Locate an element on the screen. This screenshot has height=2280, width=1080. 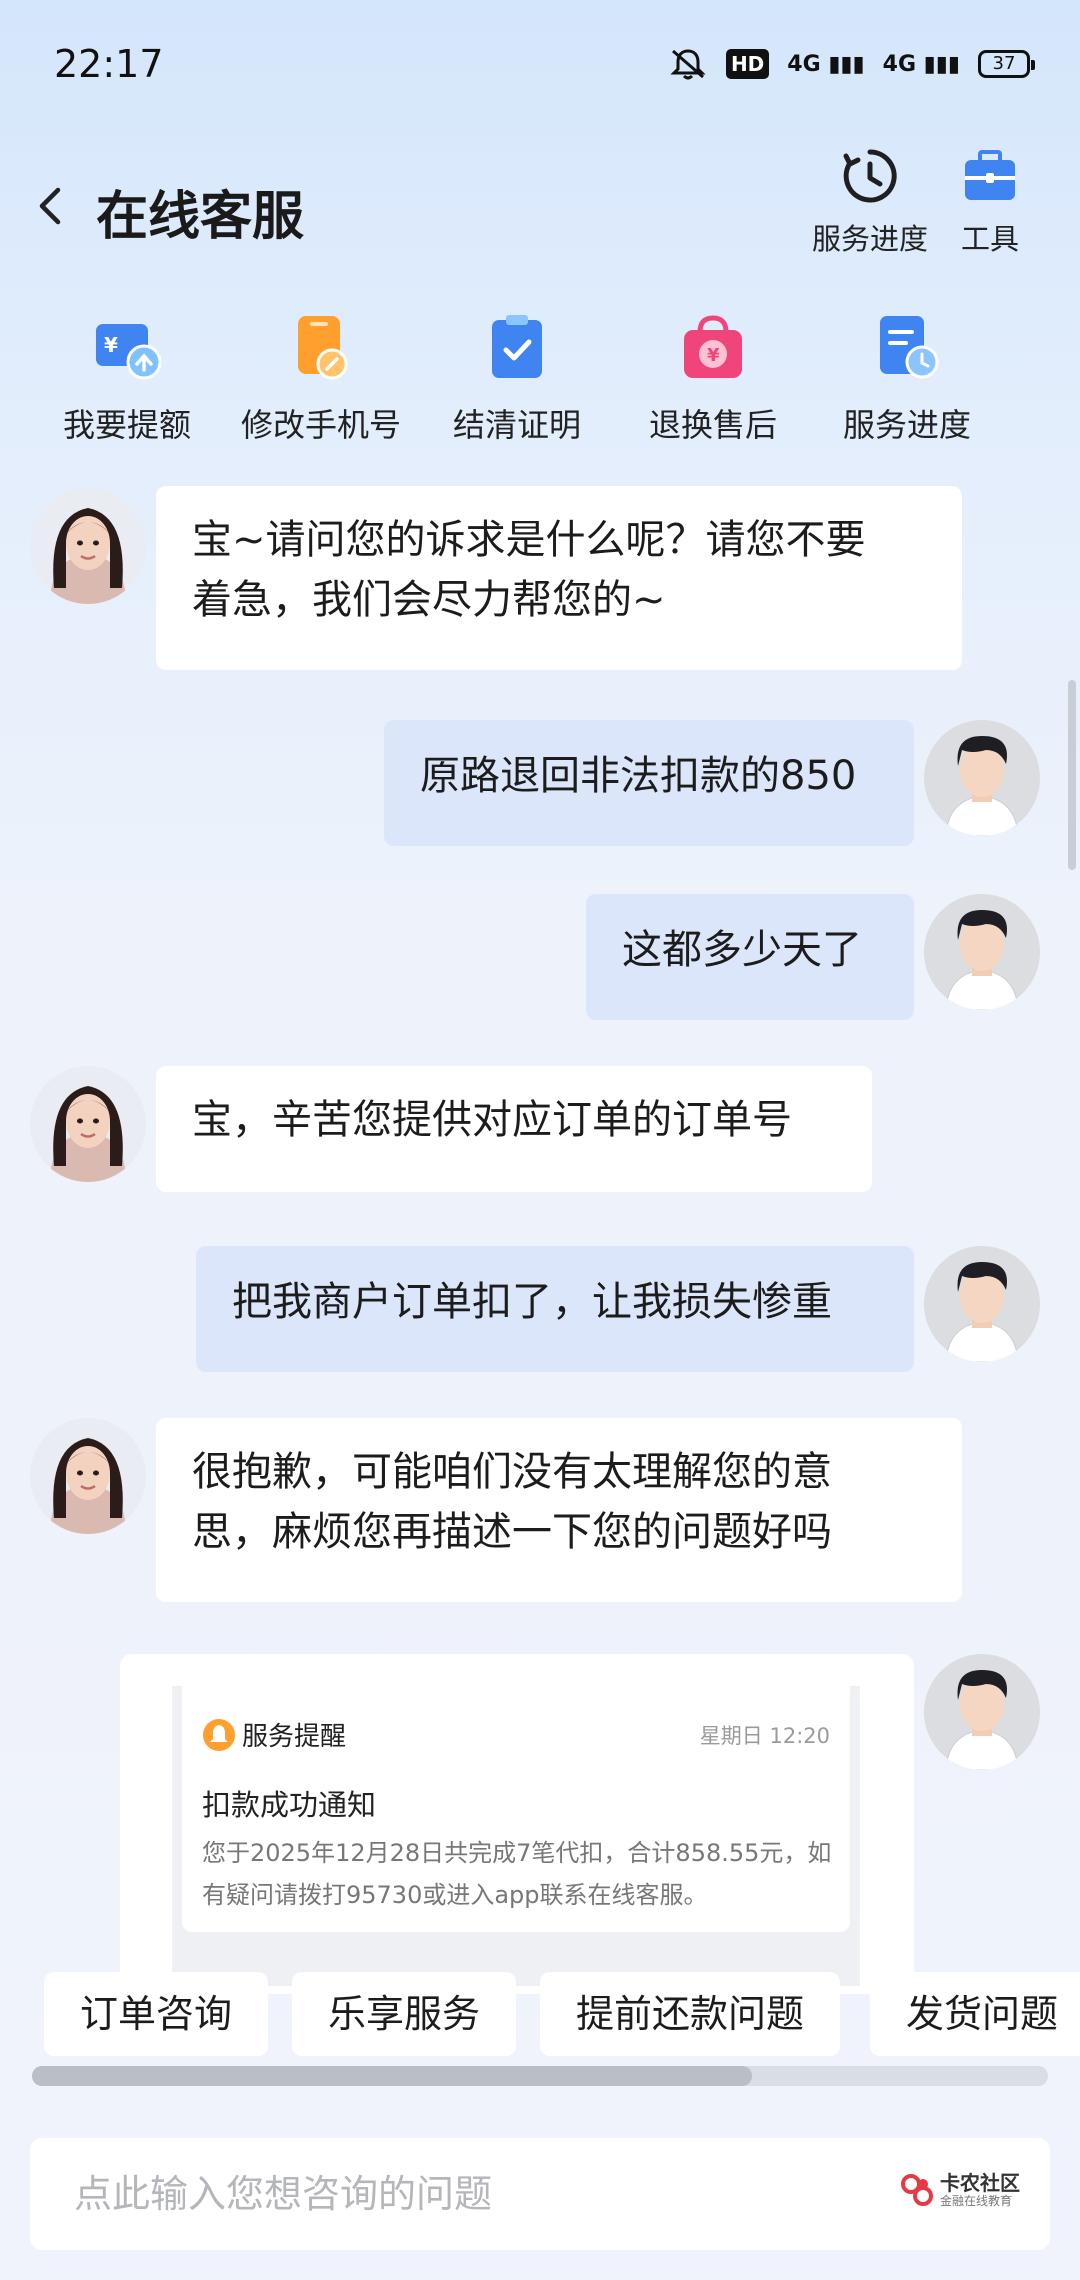
watermark-main: 卡农社区 is located at coordinates (980, 2183).